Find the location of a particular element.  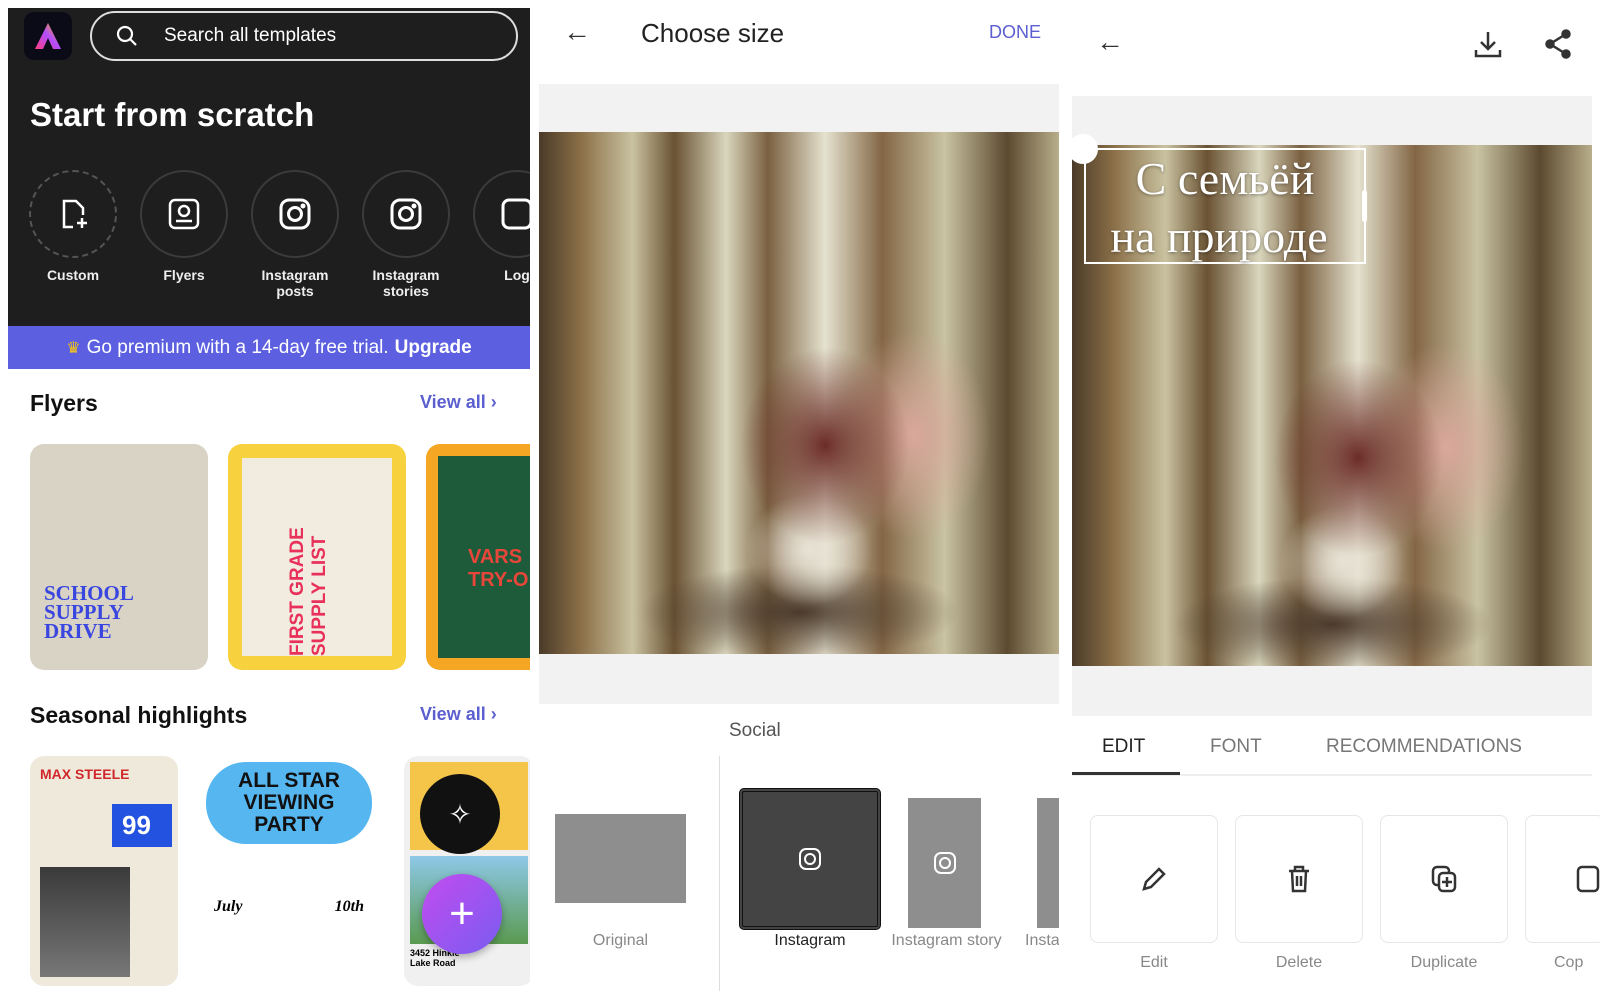

label: Instagram stories is located at coordinates (406, 283).